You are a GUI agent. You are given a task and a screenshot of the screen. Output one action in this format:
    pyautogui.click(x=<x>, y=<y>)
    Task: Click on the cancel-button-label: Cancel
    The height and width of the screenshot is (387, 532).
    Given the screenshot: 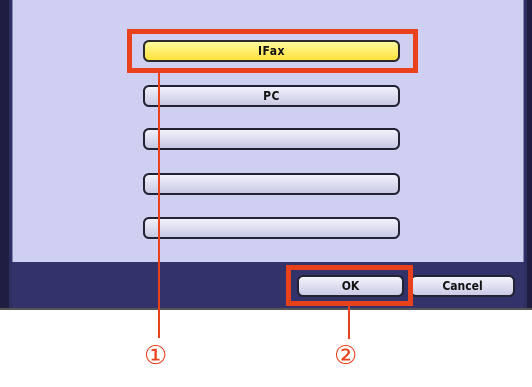 What is the action you would take?
    pyautogui.click(x=462, y=286)
    